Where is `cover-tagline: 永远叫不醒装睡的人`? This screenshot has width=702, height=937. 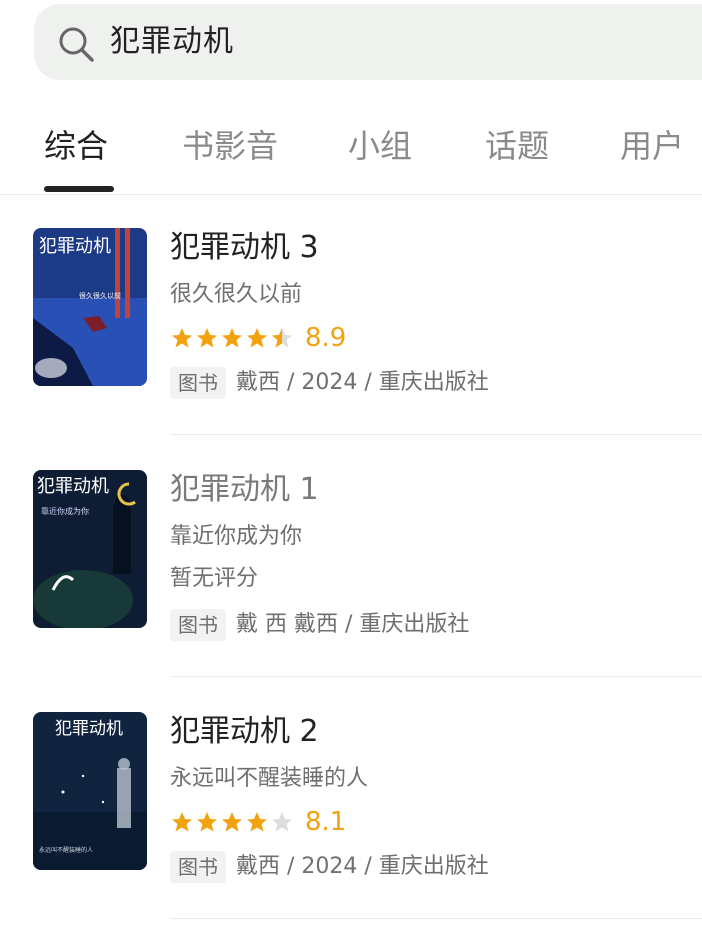 cover-tagline: 永远叫不醒装睡的人 is located at coordinates (66, 850).